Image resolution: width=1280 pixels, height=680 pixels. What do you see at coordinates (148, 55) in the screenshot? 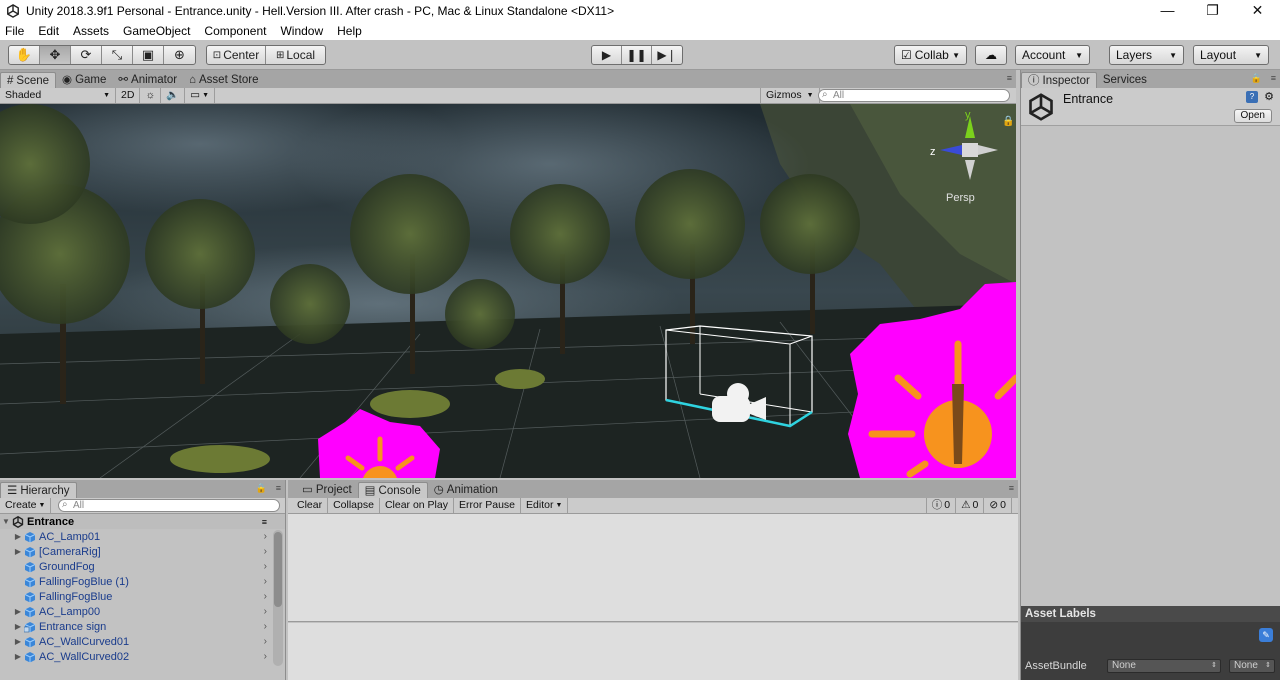
I see `rect-tool-button: ▣` at bounding box center [148, 55].